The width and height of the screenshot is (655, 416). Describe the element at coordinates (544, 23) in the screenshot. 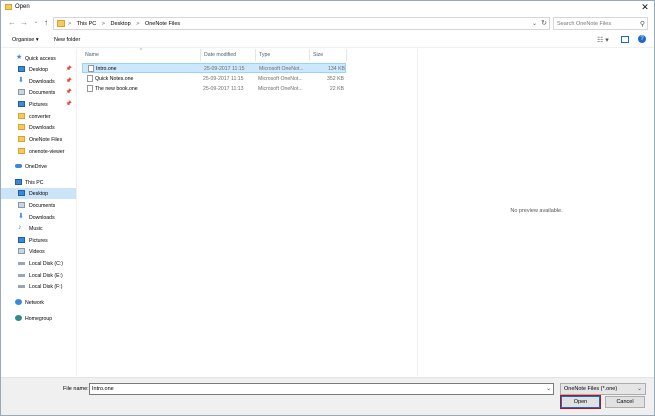

I see `refresh-icon: ↻` at that location.